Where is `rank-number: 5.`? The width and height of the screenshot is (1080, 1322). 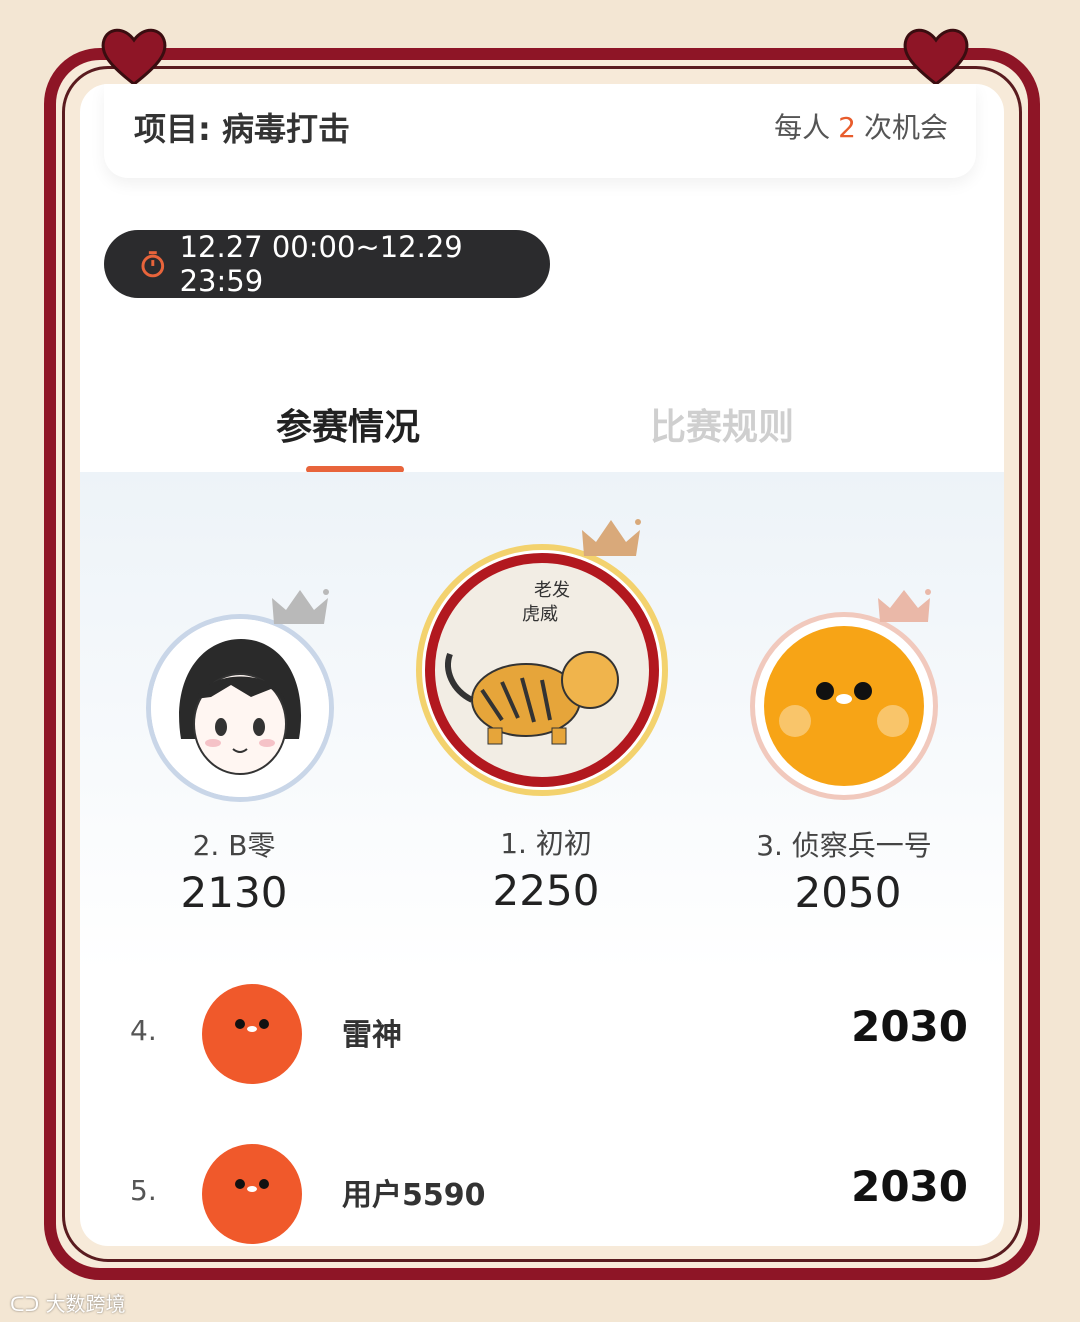
rank-number: 5. is located at coordinates (143, 1190).